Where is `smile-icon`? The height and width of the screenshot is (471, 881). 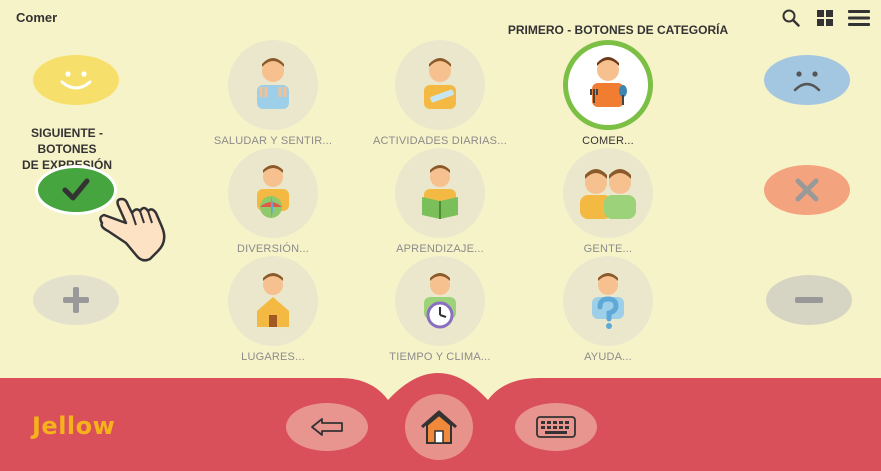
smile-icon is located at coordinates (76, 80).